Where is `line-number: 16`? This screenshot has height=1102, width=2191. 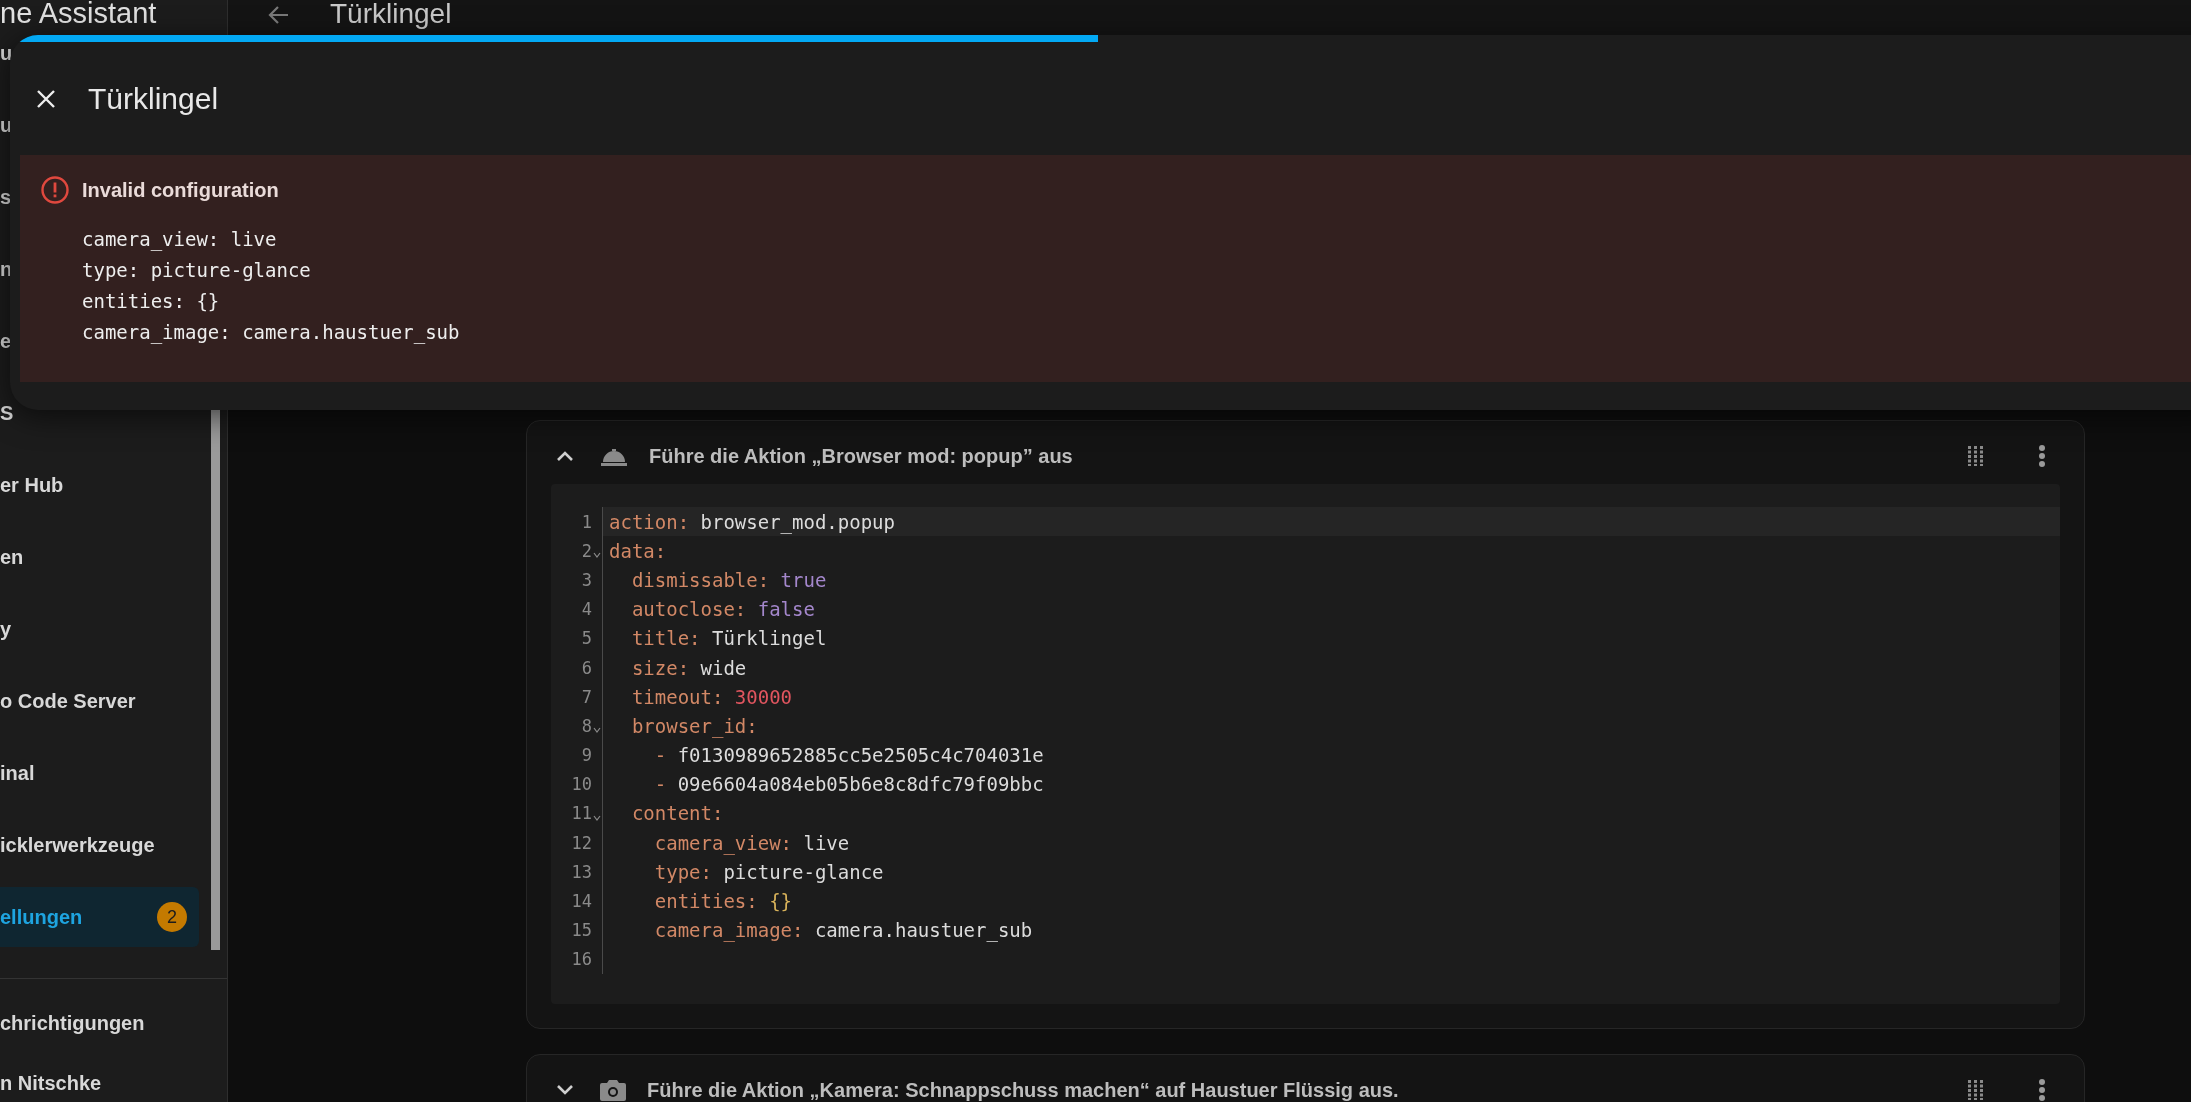 line-number: 16 is located at coordinates (581, 959).